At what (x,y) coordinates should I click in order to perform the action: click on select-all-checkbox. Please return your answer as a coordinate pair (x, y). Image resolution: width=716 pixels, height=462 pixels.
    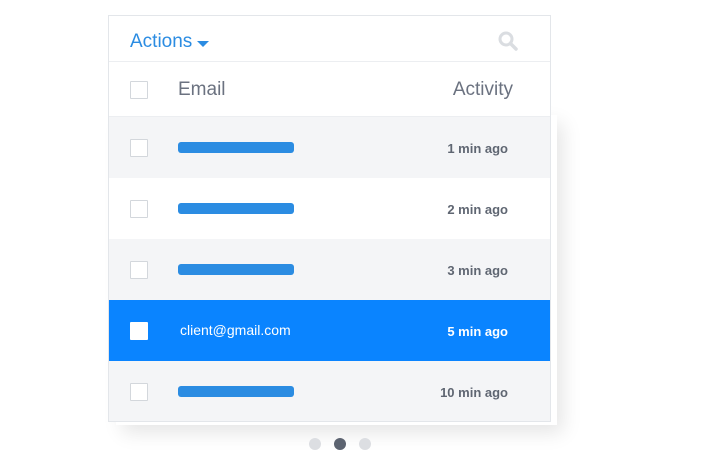
    Looking at the image, I should click on (139, 90).